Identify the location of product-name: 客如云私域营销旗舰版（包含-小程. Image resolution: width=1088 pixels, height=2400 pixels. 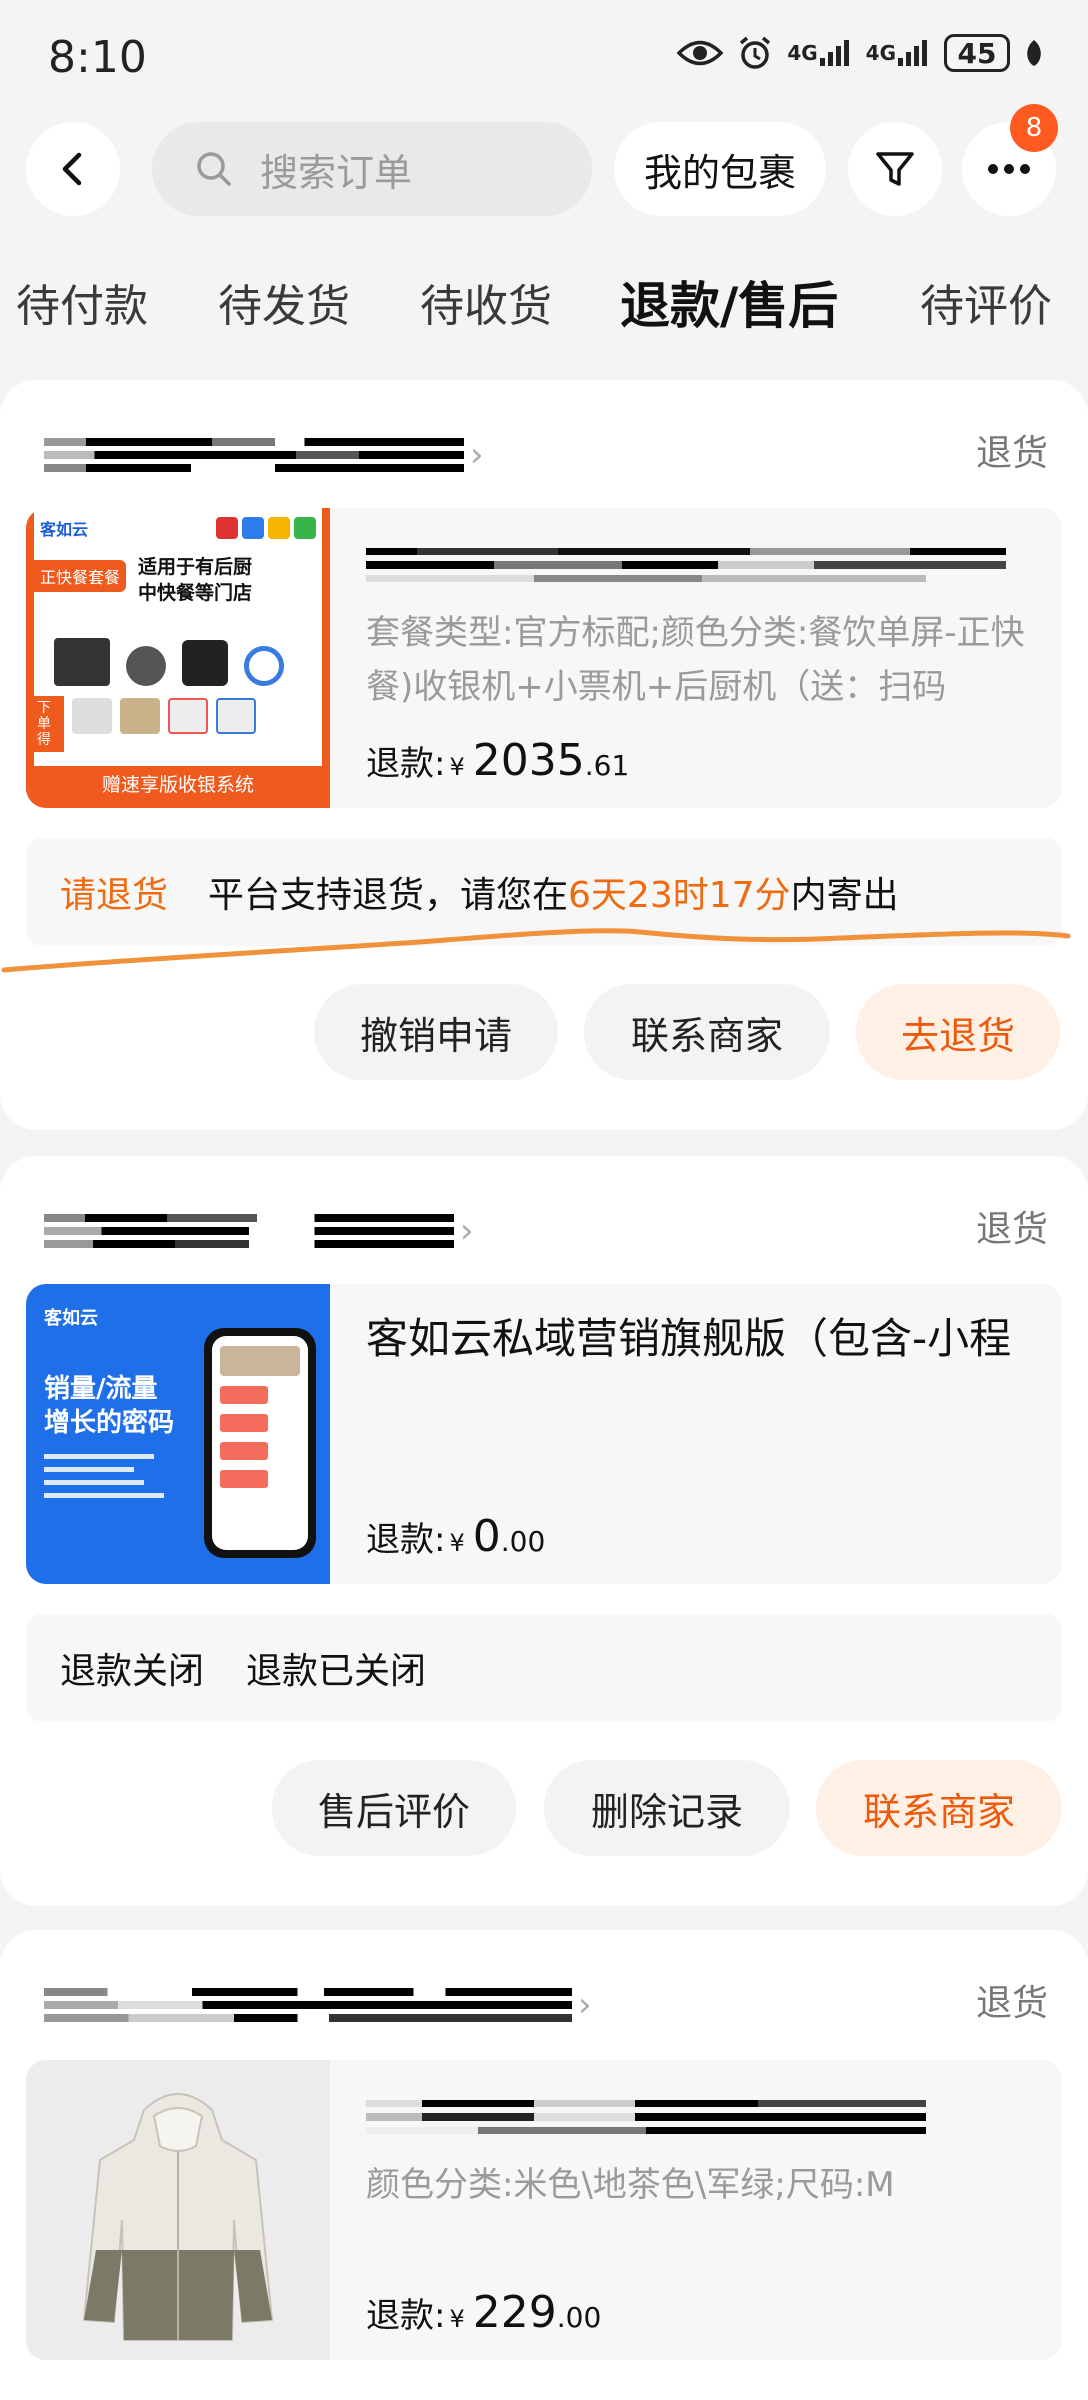
(689, 1338).